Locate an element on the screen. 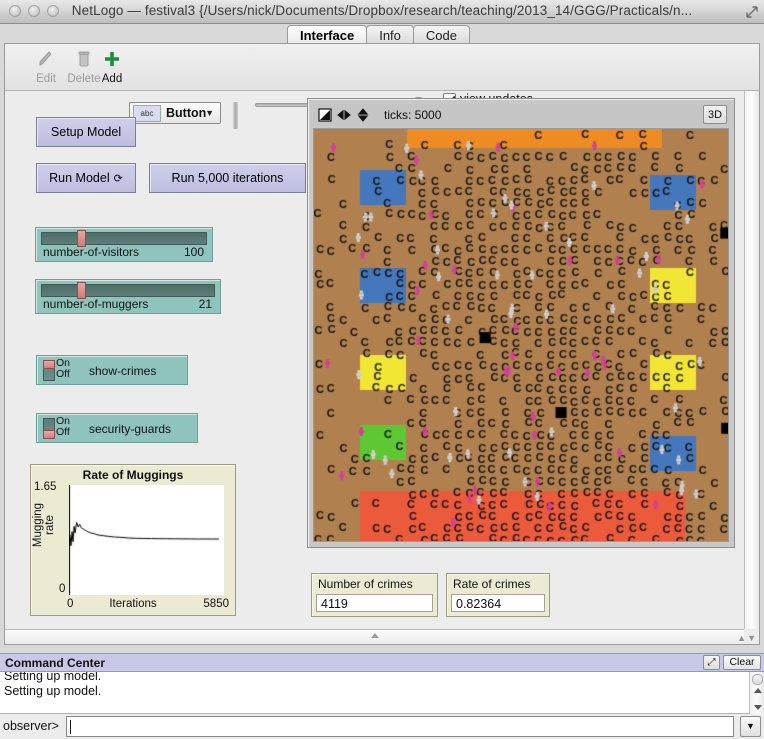  command-input is located at coordinates (400, 726).